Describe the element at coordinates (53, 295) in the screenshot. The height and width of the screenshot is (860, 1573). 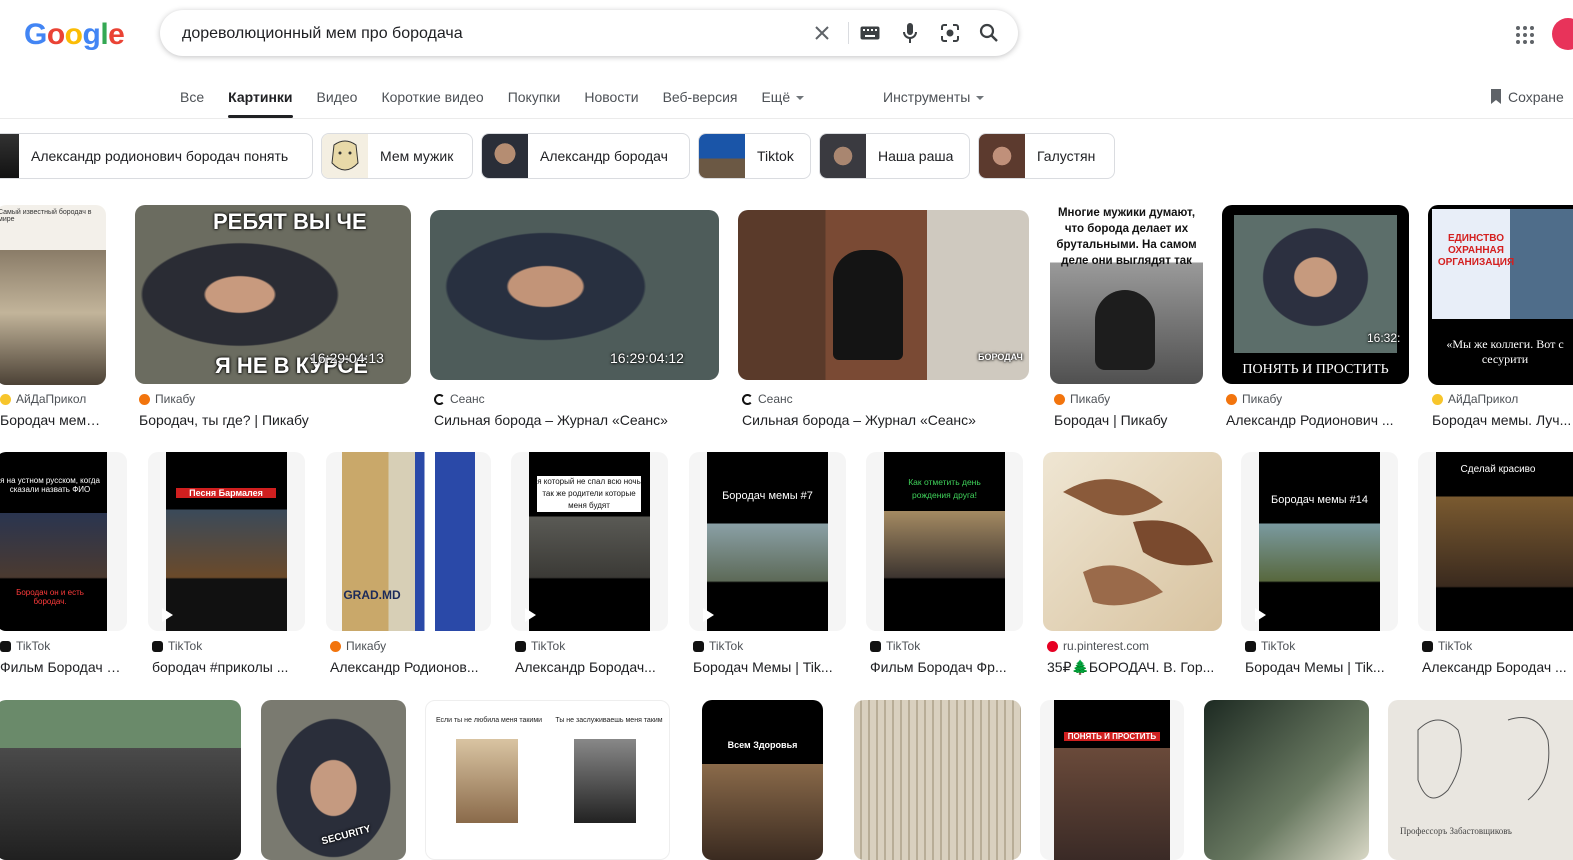
I see `result-thumbnail: Самый известный бородач в мире` at that location.